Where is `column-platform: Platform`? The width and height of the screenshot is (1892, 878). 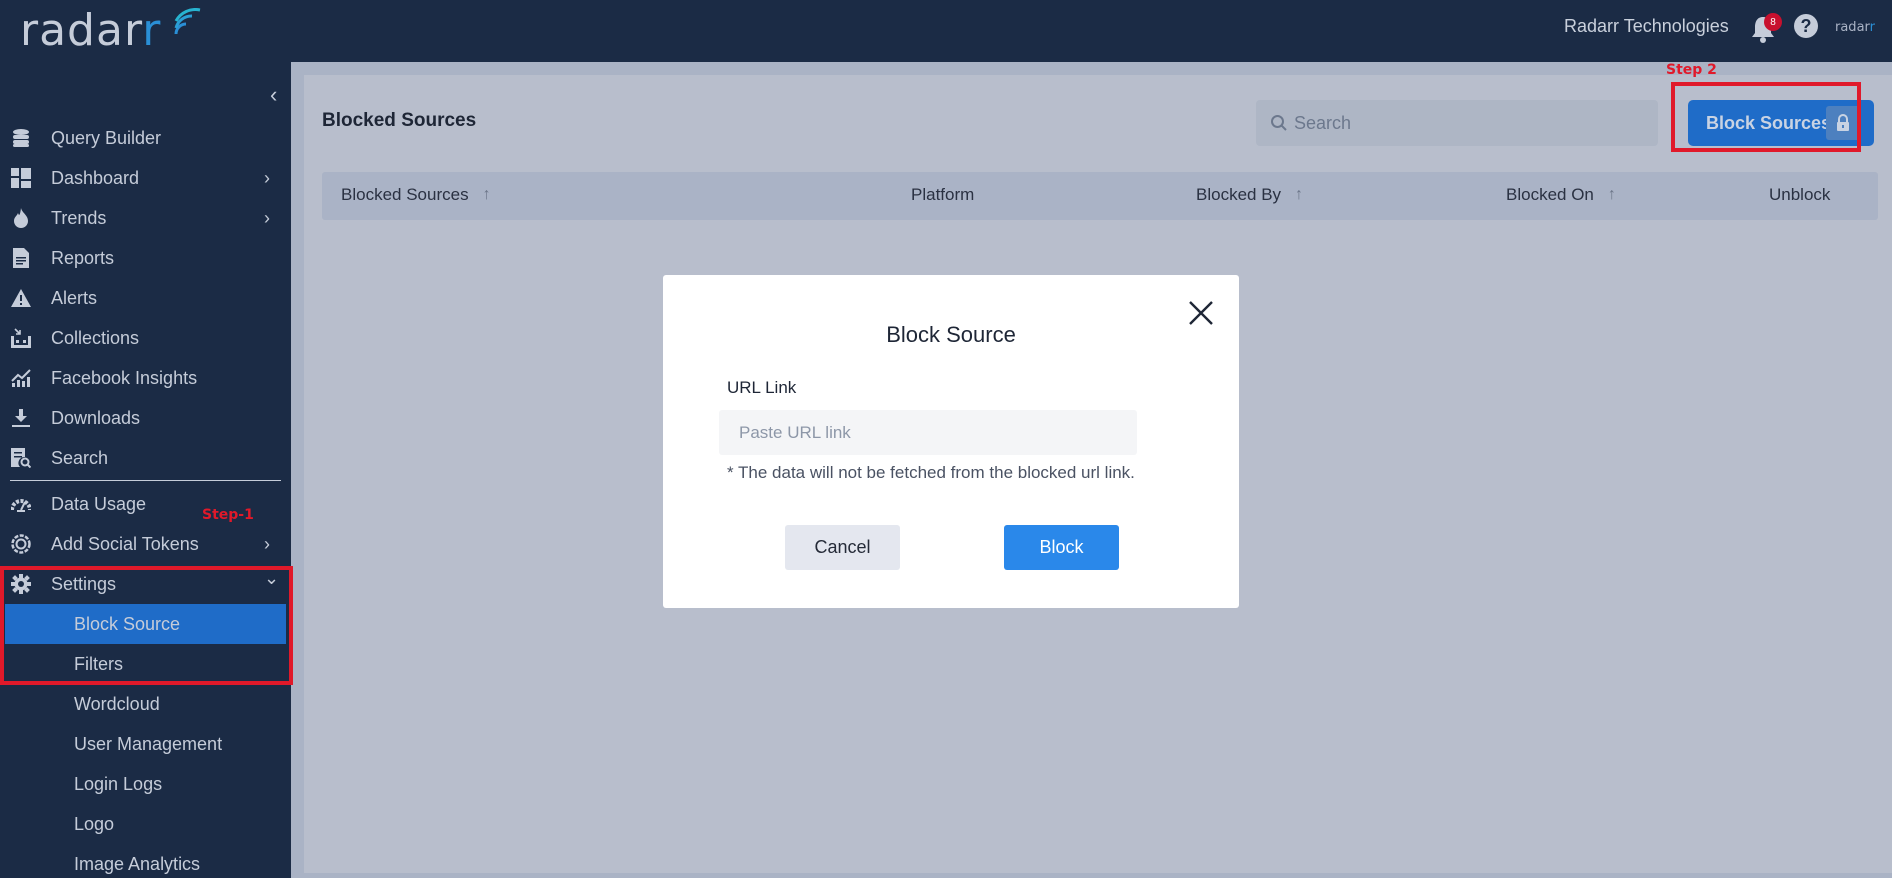 column-platform: Platform is located at coordinates (942, 195).